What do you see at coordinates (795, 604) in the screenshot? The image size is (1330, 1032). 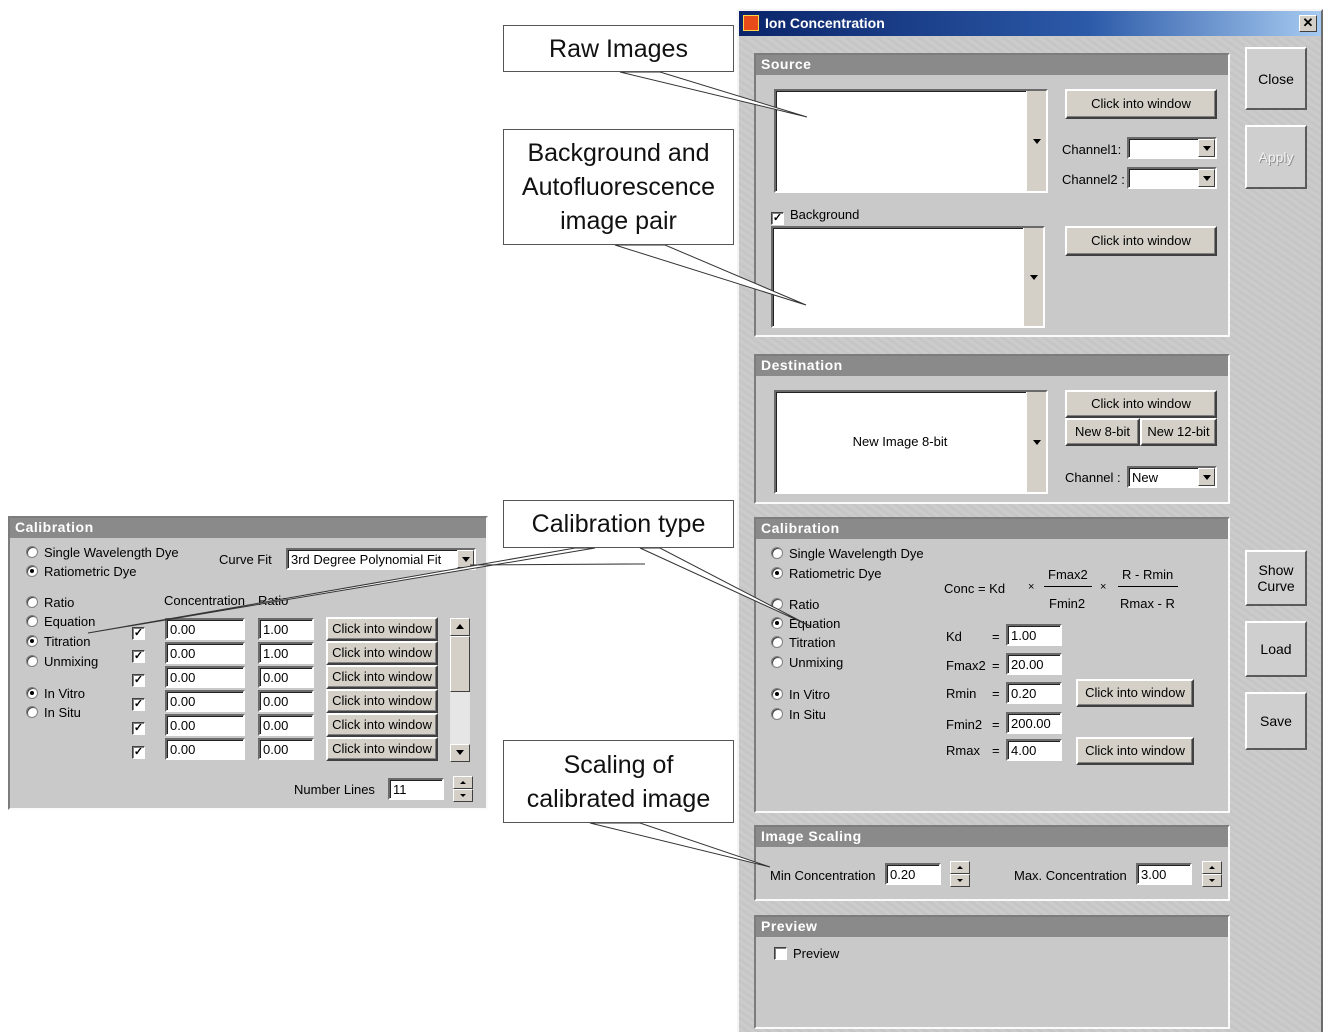 I see `radio-ratio: Ratio` at bounding box center [795, 604].